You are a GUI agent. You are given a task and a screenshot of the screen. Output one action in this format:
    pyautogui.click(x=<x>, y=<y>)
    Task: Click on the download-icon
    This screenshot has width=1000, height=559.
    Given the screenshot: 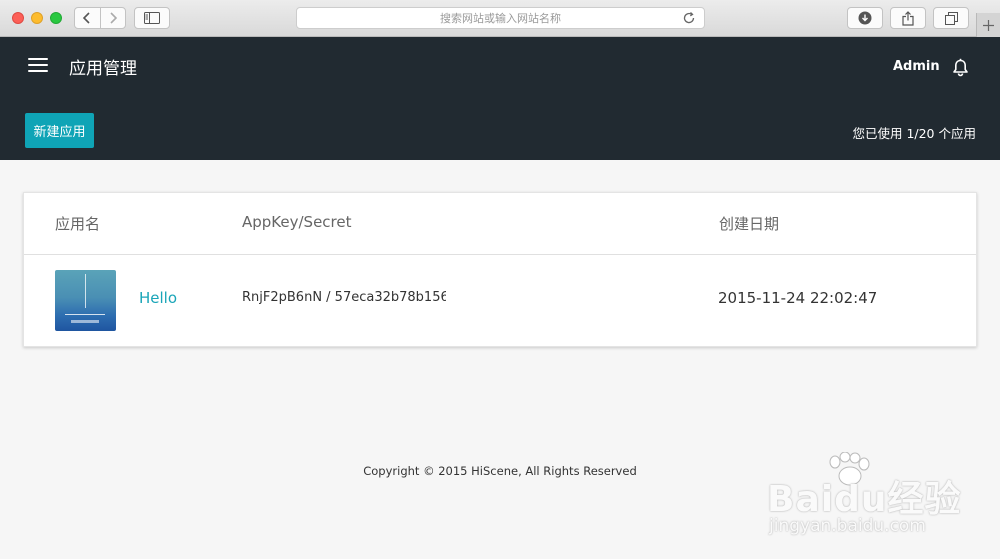 What is the action you would take?
    pyautogui.click(x=865, y=18)
    